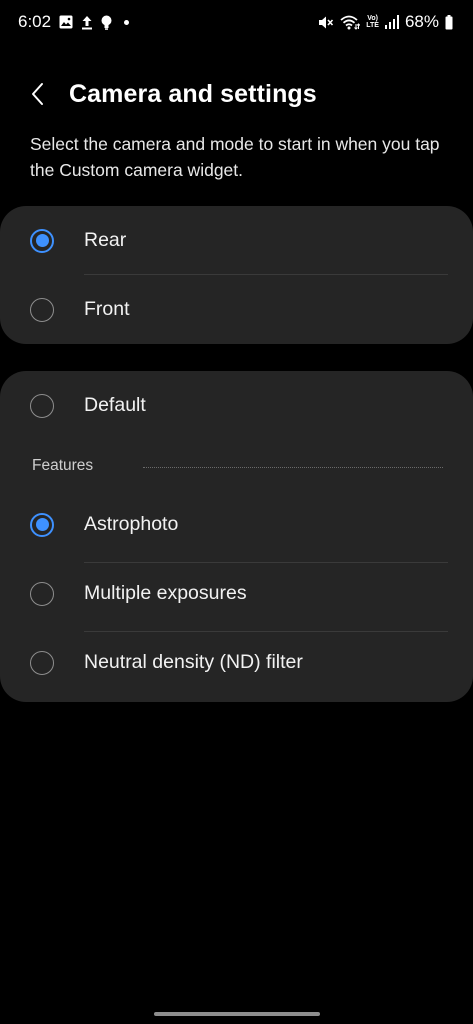 The image size is (473, 1024). I want to click on radio-nd-filter, so click(42, 662).